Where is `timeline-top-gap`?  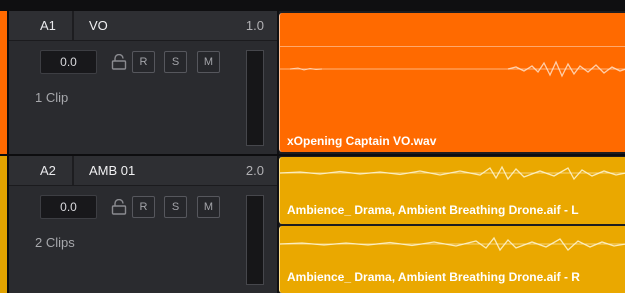 timeline-top-gap is located at coordinates (312, 5).